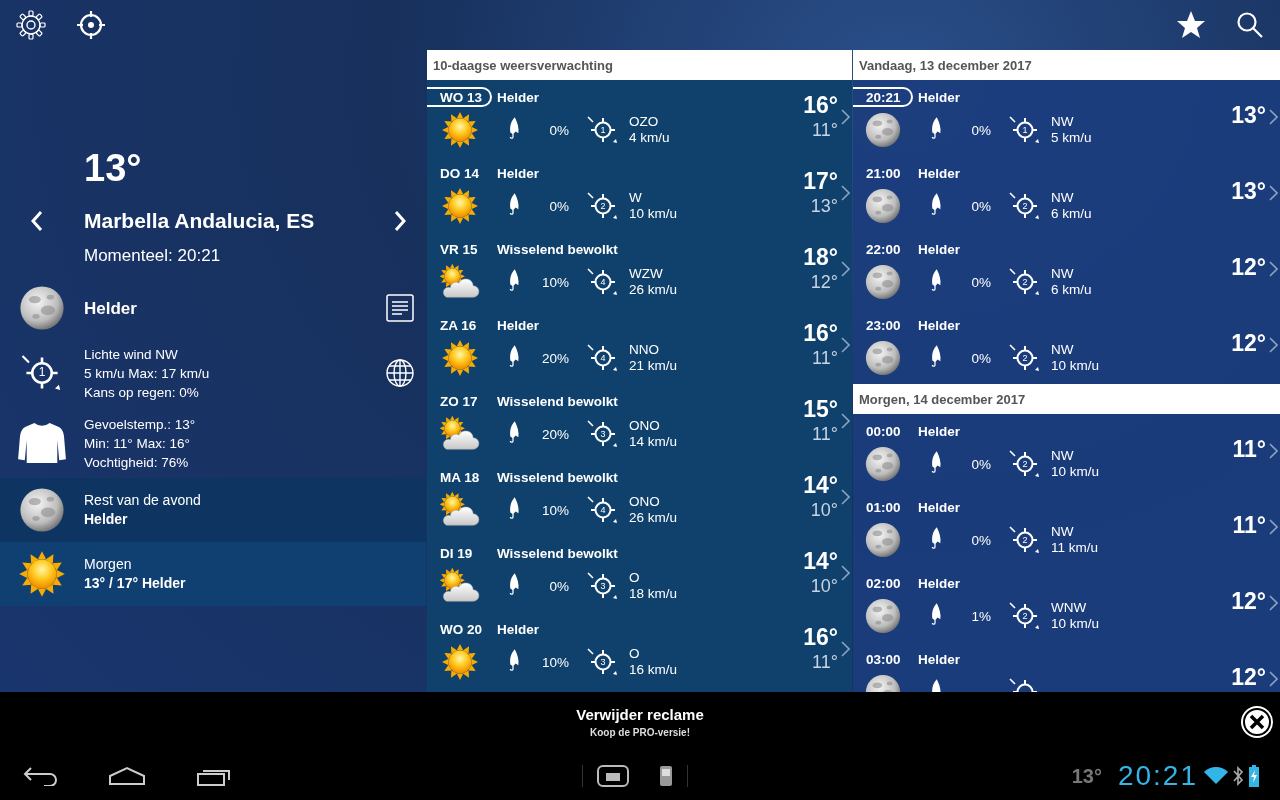 The height and width of the screenshot is (800, 1280). Describe the element at coordinates (1069, 608) in the screenshot. I see `wind-direction-text: WNW` at that location.